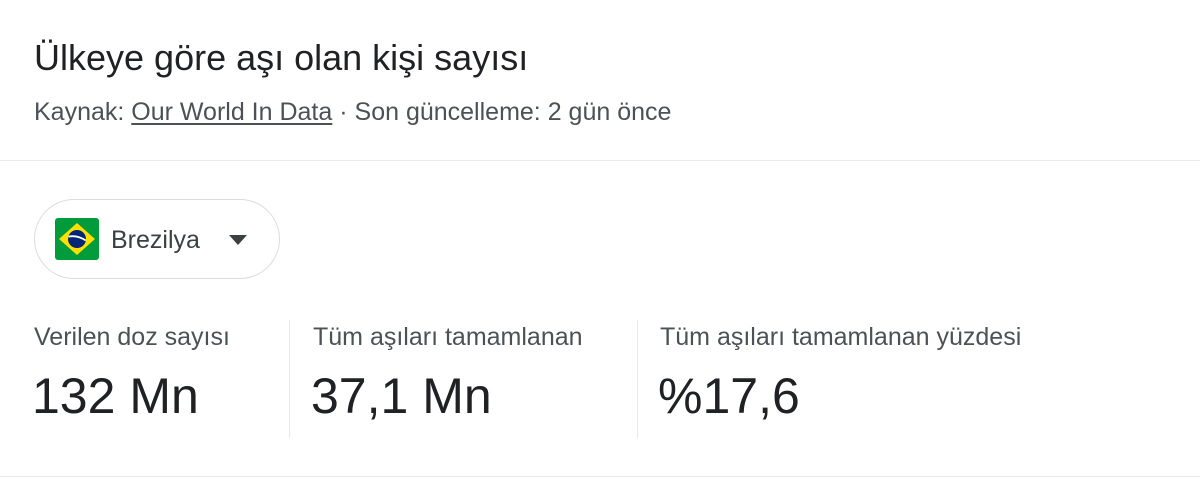 The width and height of the screenshot is (1200, 479). I want to click on stat-value: 132 Mn, so click(115, 396).